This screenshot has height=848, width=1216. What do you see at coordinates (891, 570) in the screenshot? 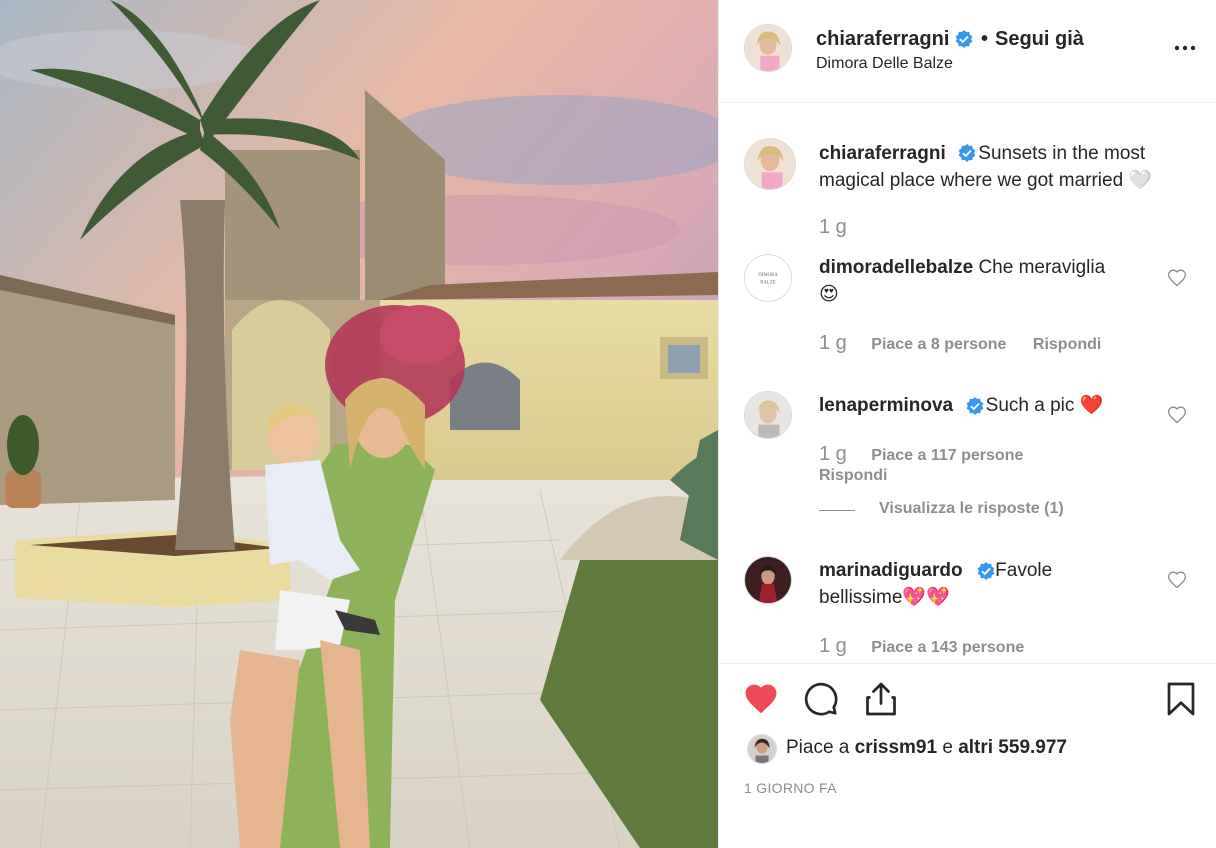
I see `comment-username: marinadiguardo` at bounding box center [891, 570].